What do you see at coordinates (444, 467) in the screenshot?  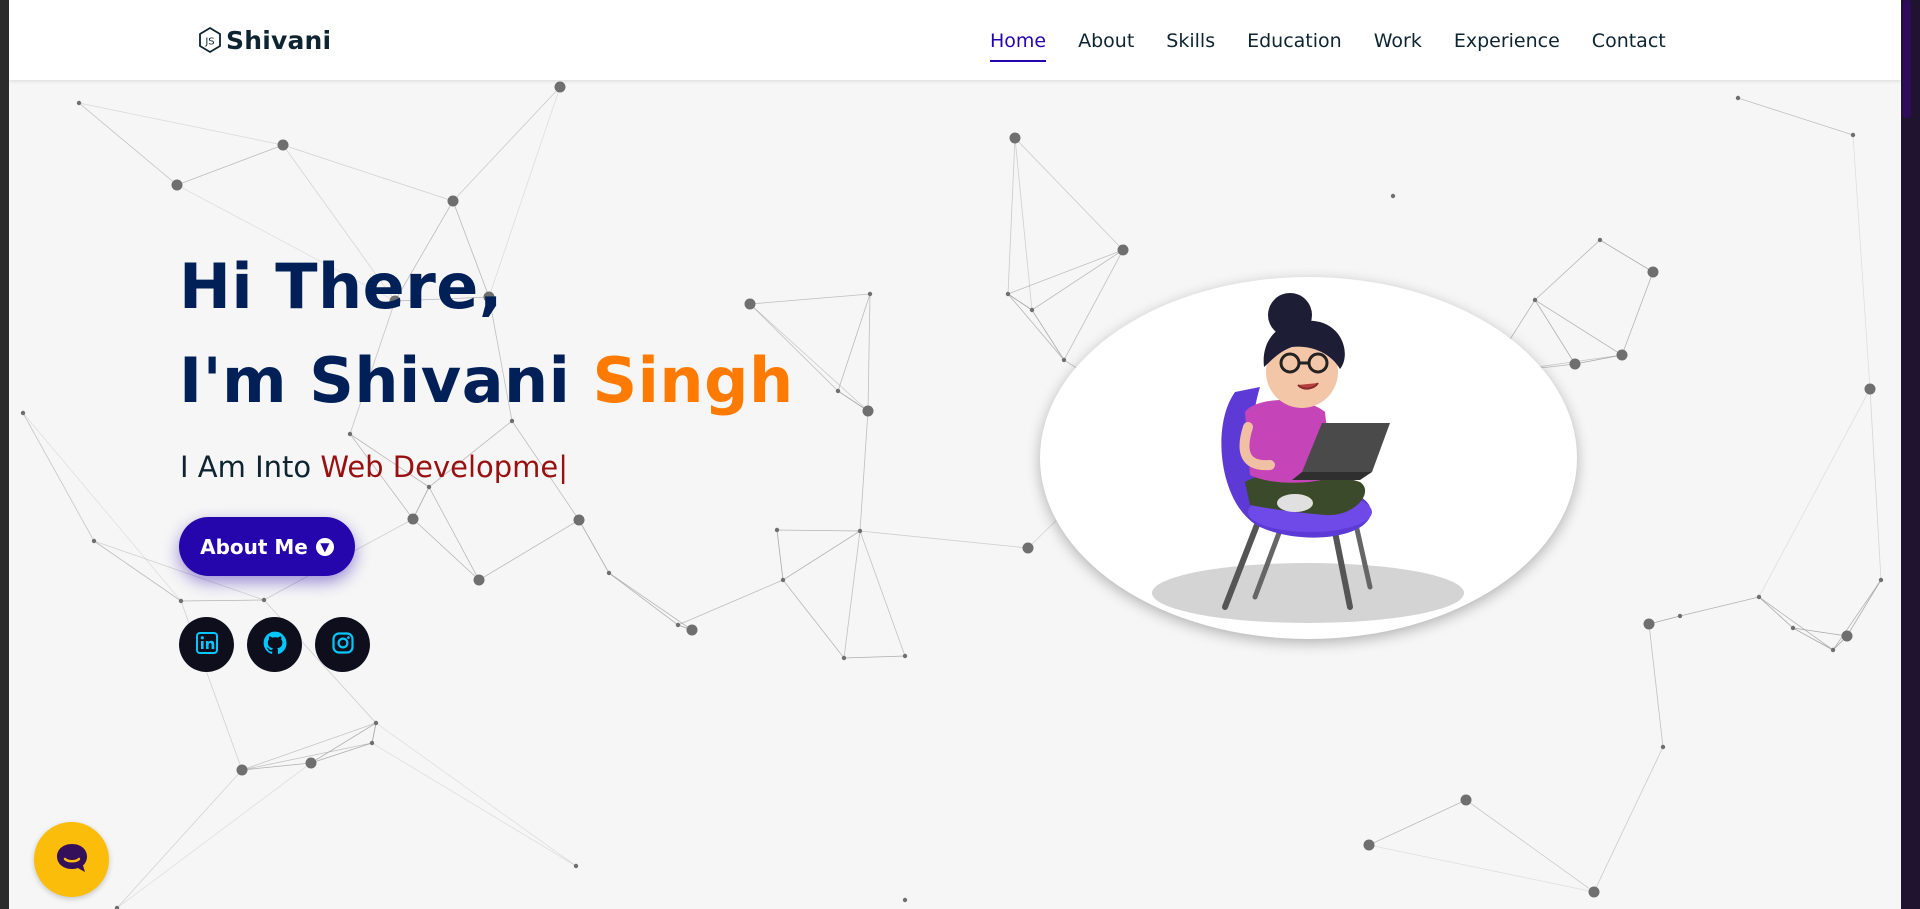 I see `typed-text: Web Developme|` at bounding box center [444, 467].